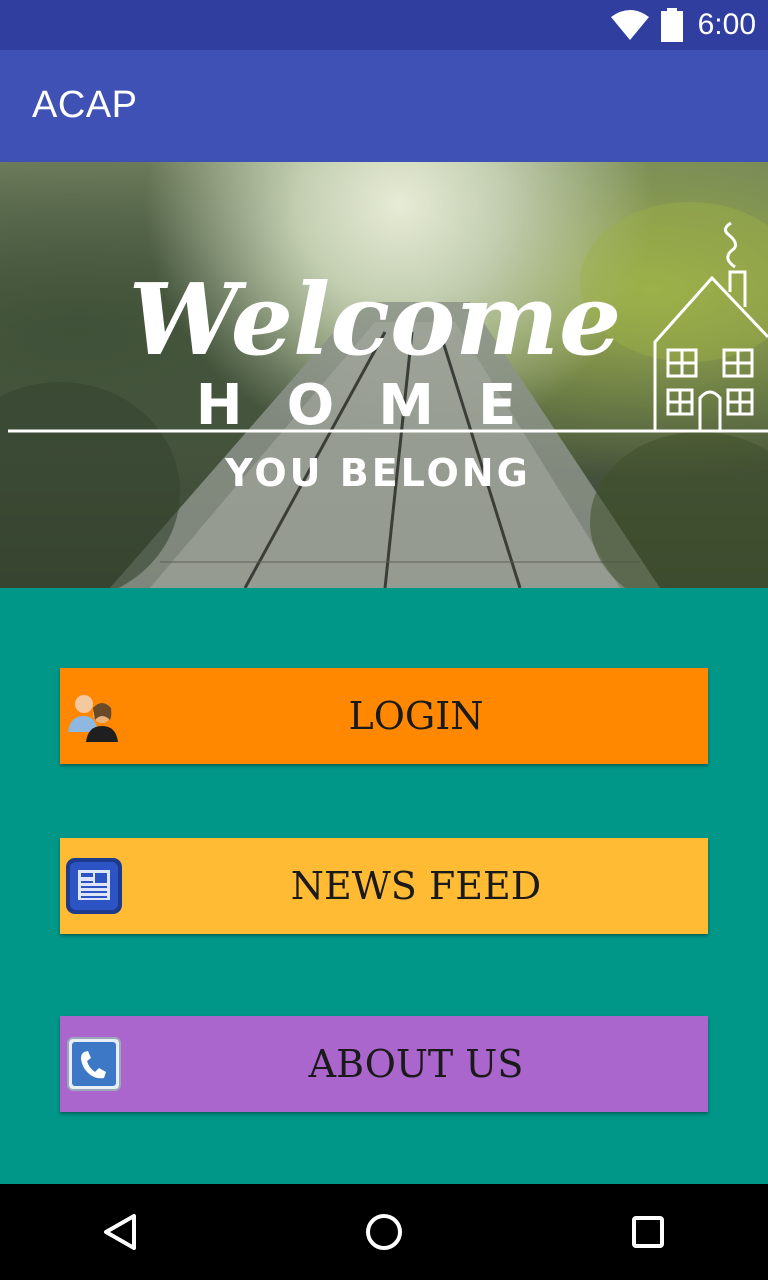 The height and width of the screenshot is (1280, 768). Describe the element at coordinates (384, 25) in the screenshot. I see `status-bar: 6:00` at that location.